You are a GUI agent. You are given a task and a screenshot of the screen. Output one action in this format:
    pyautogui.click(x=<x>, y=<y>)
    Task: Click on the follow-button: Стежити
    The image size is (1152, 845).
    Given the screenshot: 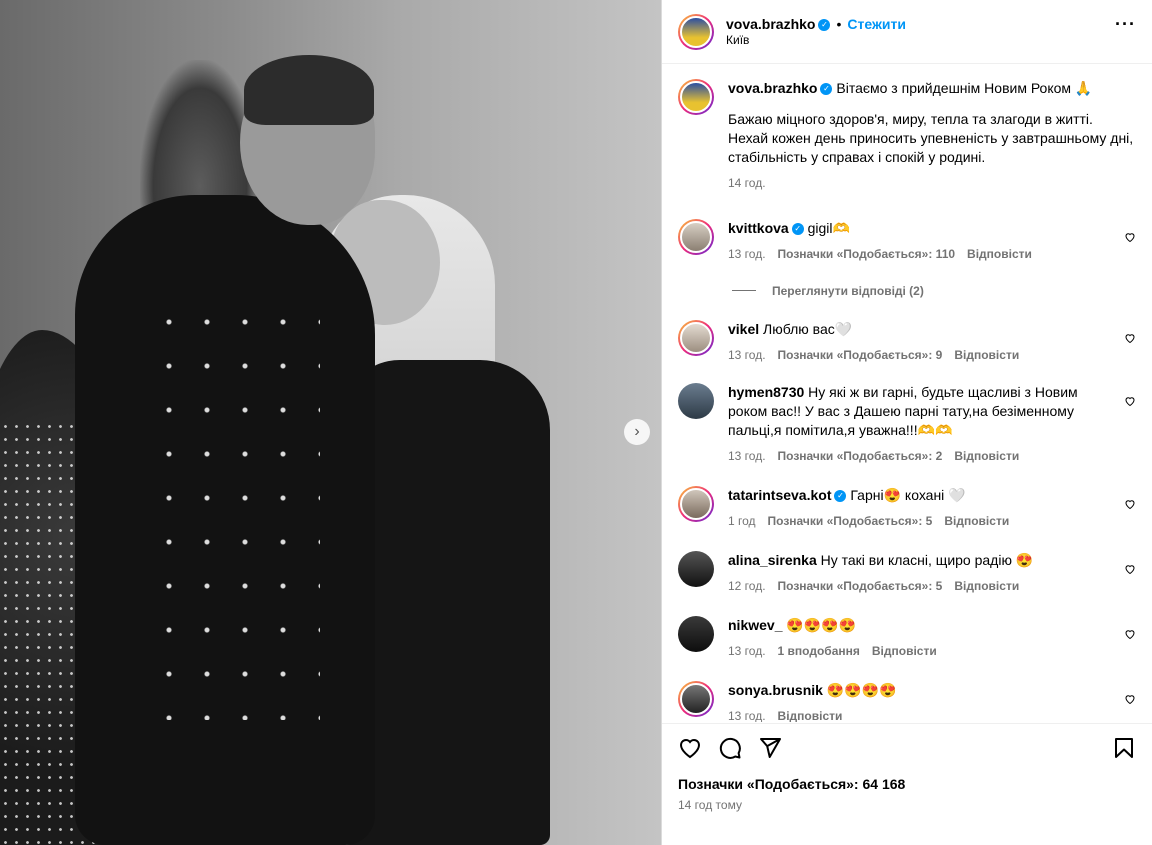 What is the action you would take?
    pyautogui.click(x=876, y=24)
    